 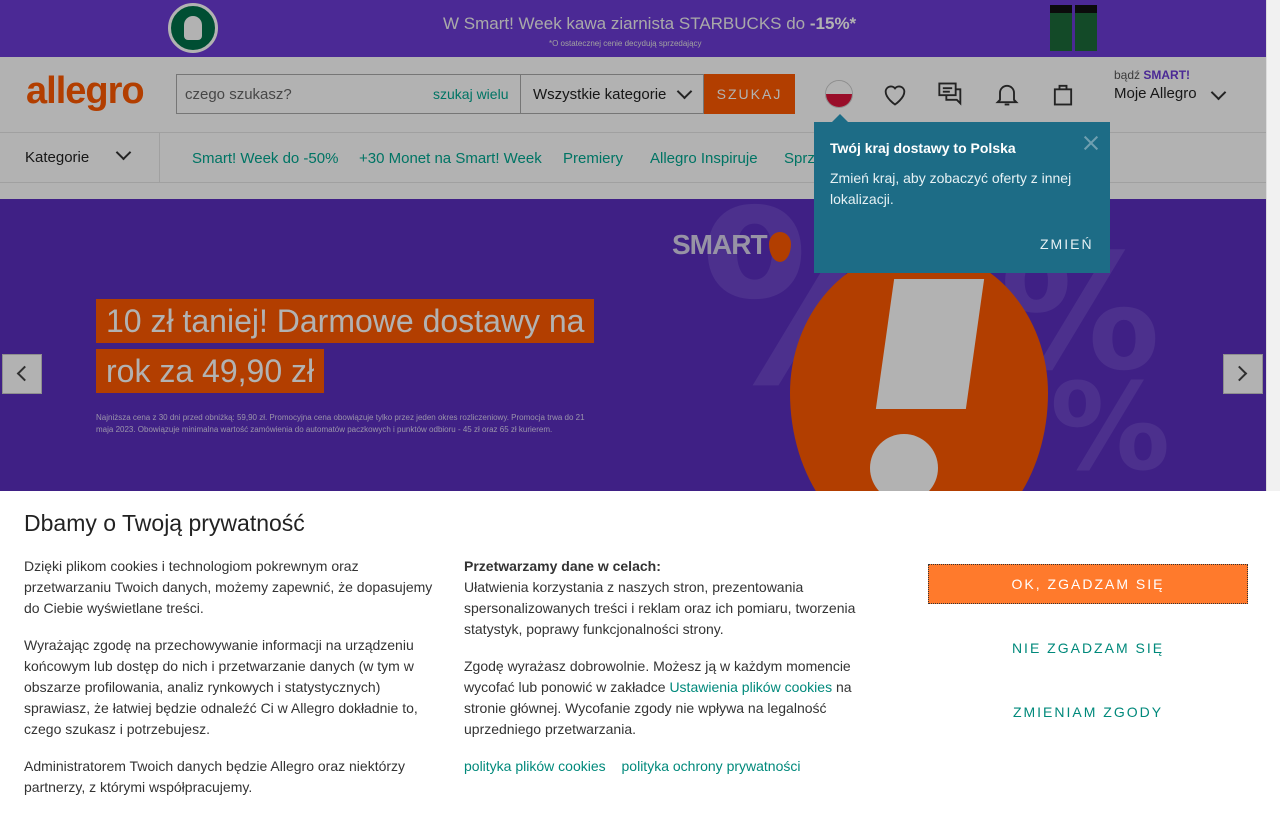 I want to click on hero-next-button, so click(x=1243, y=374).